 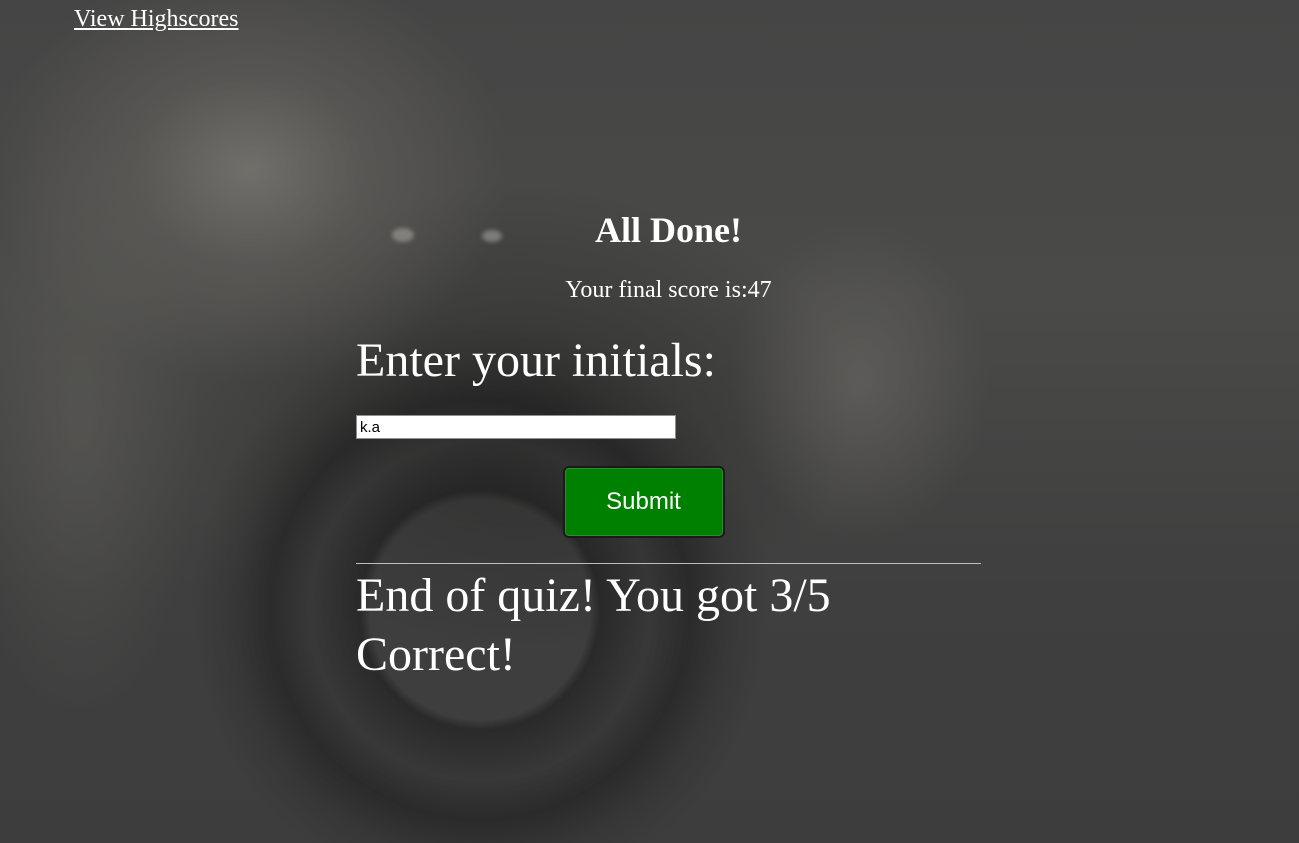 I want to click on quiz-result-text: End of quiz! You got 3/5 Correct!, so click(x=593, y=625).